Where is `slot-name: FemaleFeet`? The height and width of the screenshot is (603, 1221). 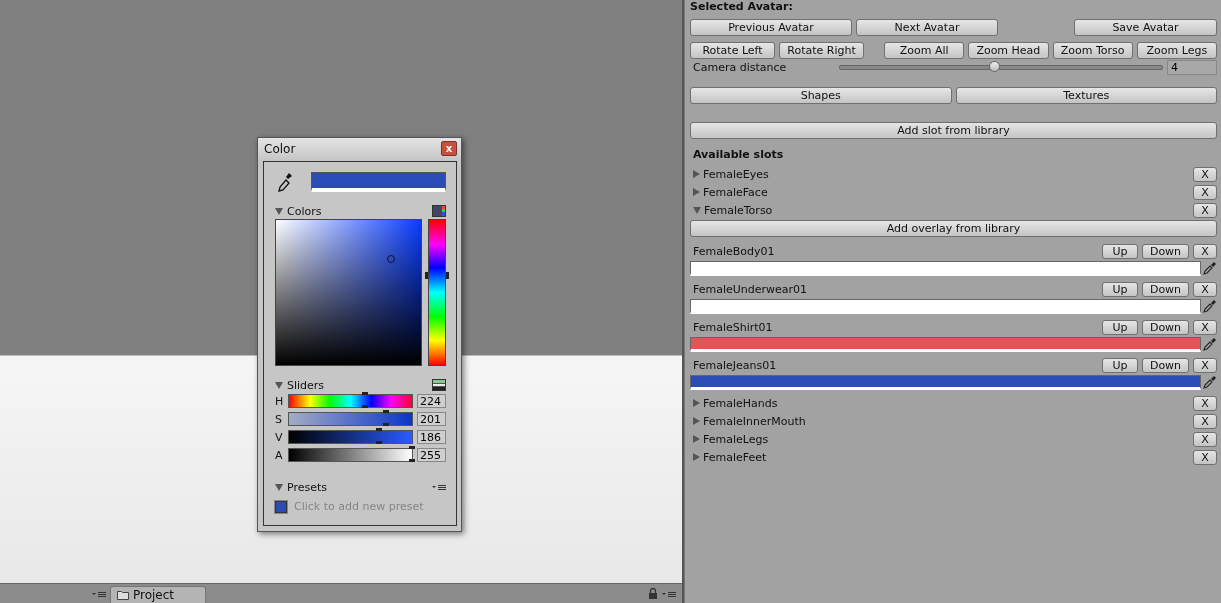
slot-name: FemaleFeet is located at coordinates (946, 457).